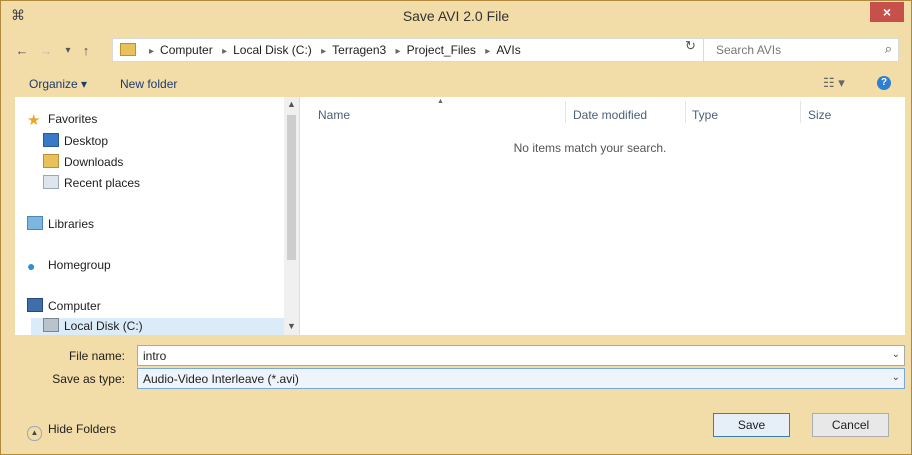  Describe the element at coordinates (801, 50) in the screenshot. I see `search-input: Search AVIs ⌕` at that location.